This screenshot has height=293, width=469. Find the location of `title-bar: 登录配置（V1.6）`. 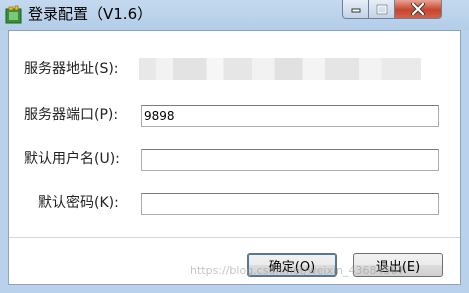

title-bar: 登录配置（V1.6） is located at coordinates (234, 15).